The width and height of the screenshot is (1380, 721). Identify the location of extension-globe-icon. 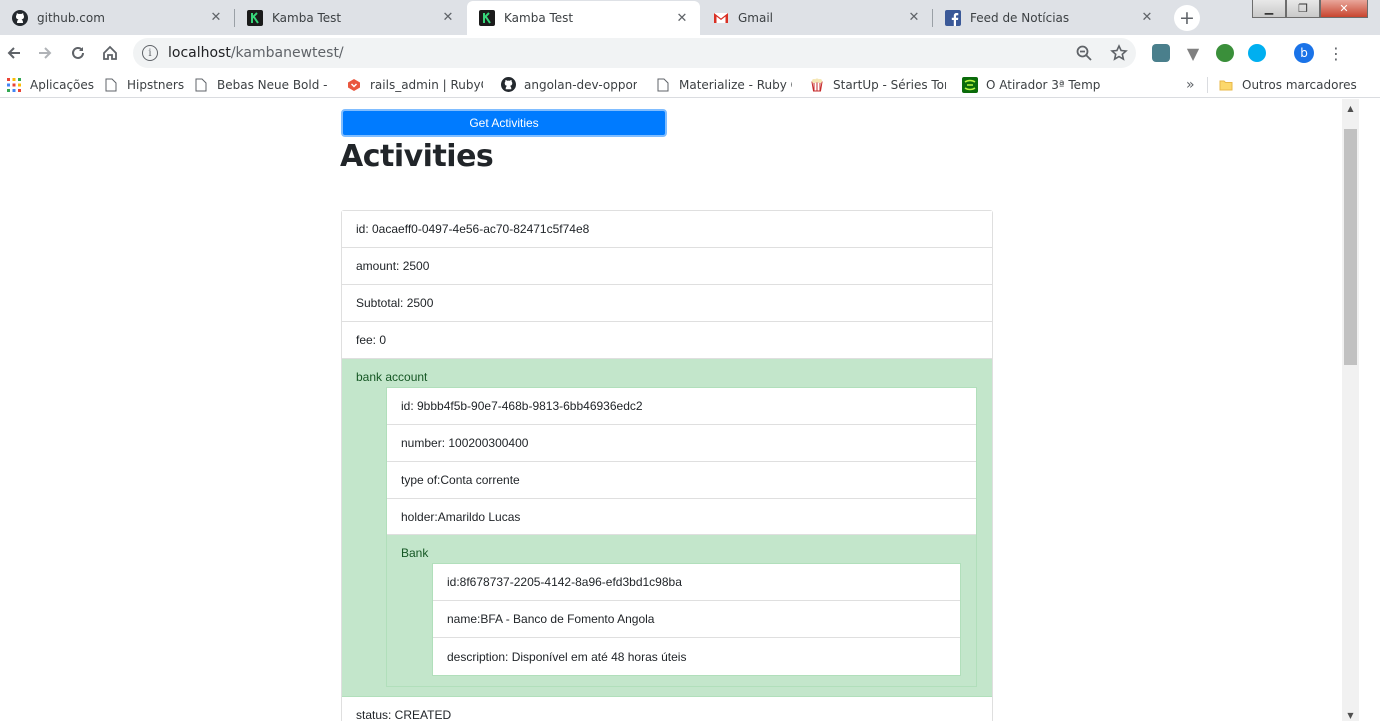
(1225, 53).